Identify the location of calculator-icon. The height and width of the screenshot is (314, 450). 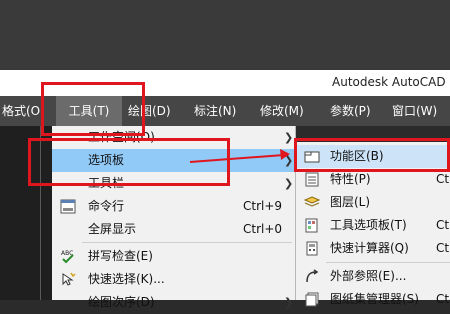
(312, 248).